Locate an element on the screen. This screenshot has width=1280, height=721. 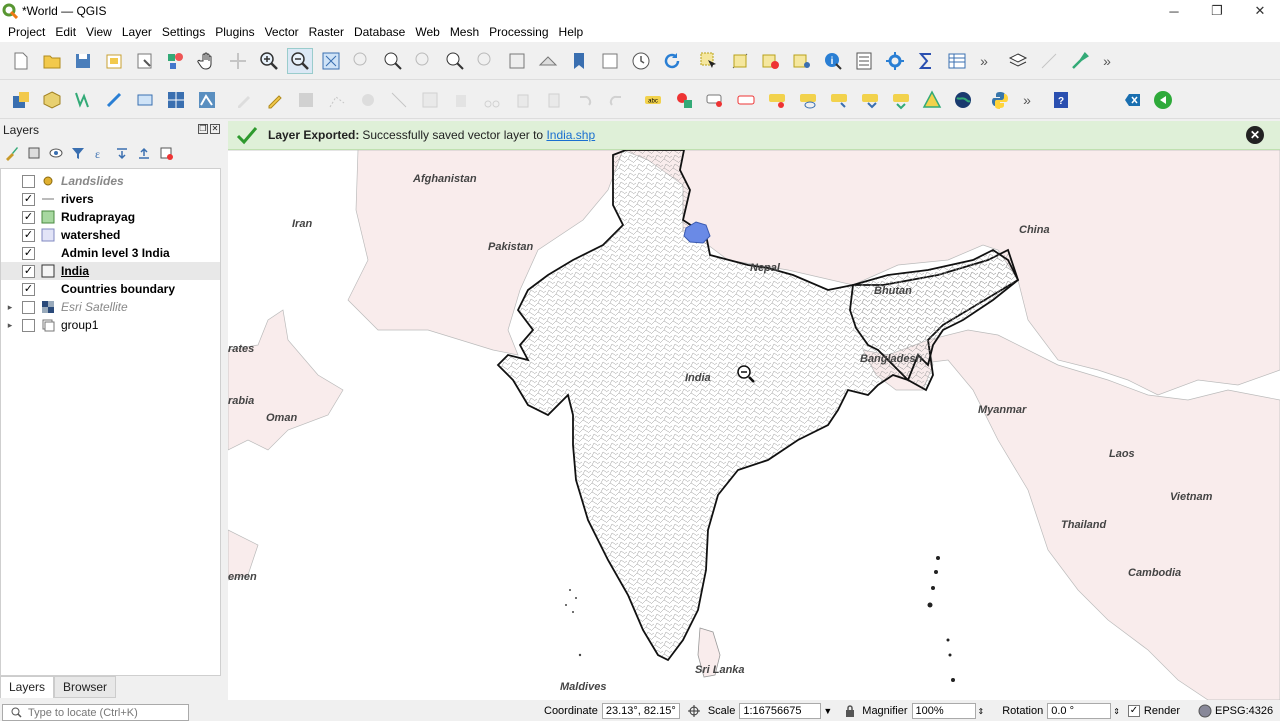
new-project-button is located at coordinates (21, 61).